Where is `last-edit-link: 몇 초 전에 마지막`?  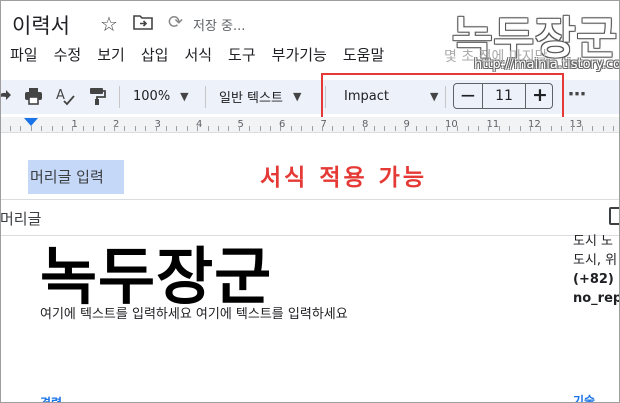
last-edit-link: 몇 초 전에 마지막 is located at coordinates (496, 56).